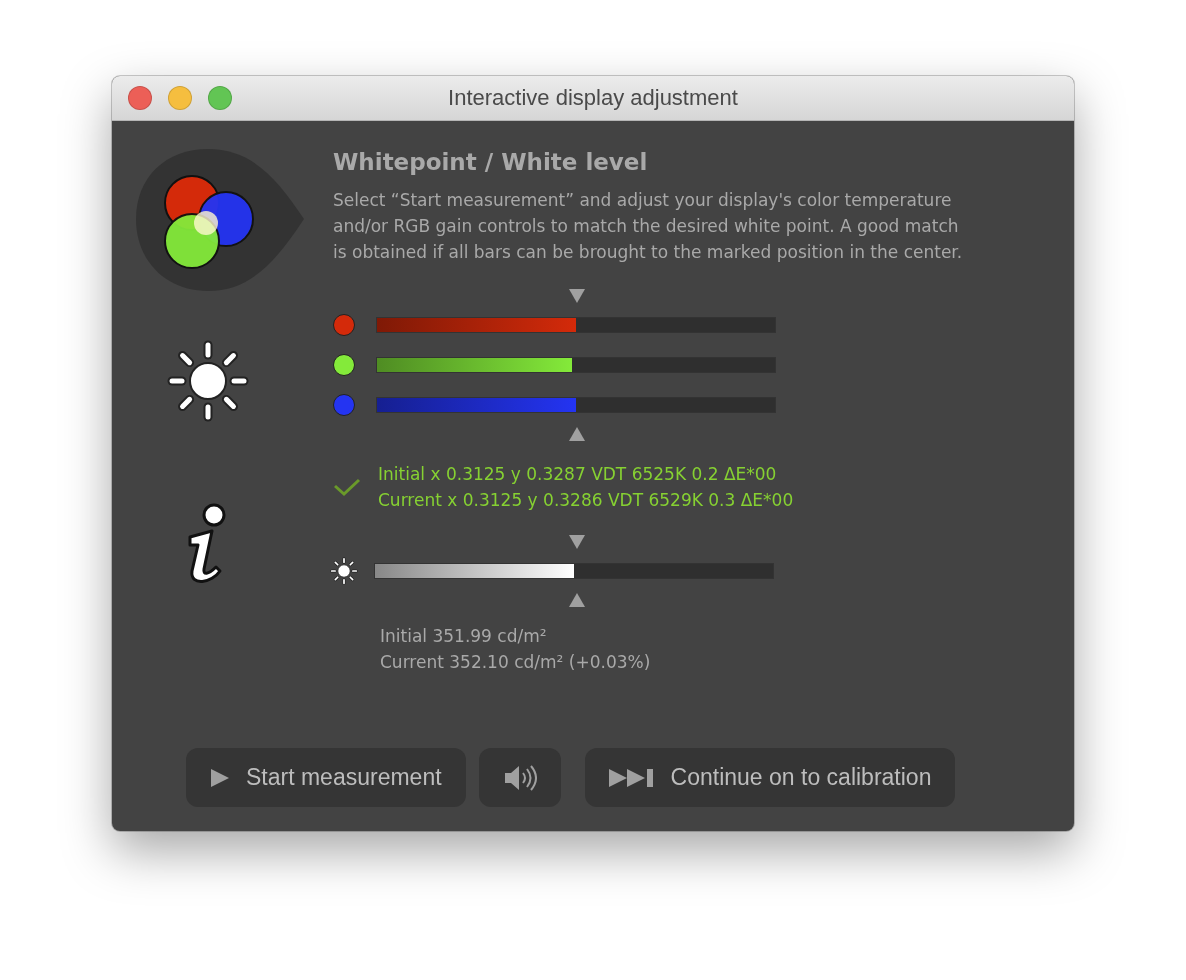 The width and height of the screenshot is (1186, 980). What do you see at coordinates (326, 777) in the screenshot?
I see `start-measurement-button: Start measurement` at bounding box center [326, 777].